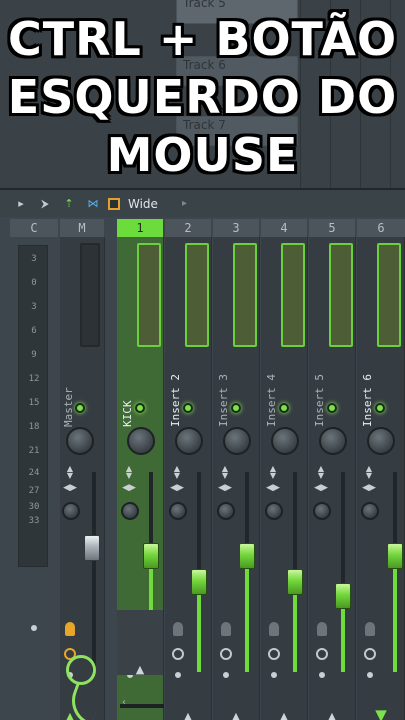 The width and height of the screenshot is (405, 720). What do you see at coordinates (34, 451) in the screenshot?
I see `db-tick: 21` at bounding box center [34, 451].